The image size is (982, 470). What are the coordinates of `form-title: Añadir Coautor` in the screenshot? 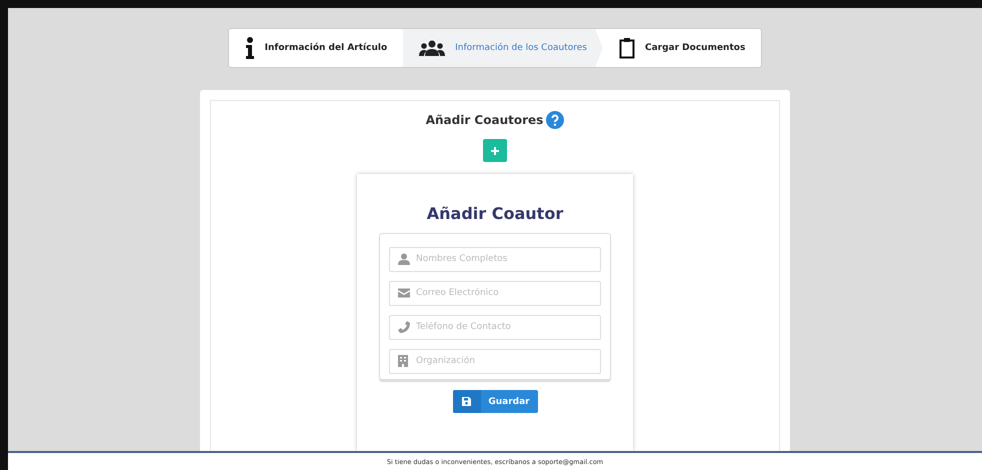 It's located at (495, 213).